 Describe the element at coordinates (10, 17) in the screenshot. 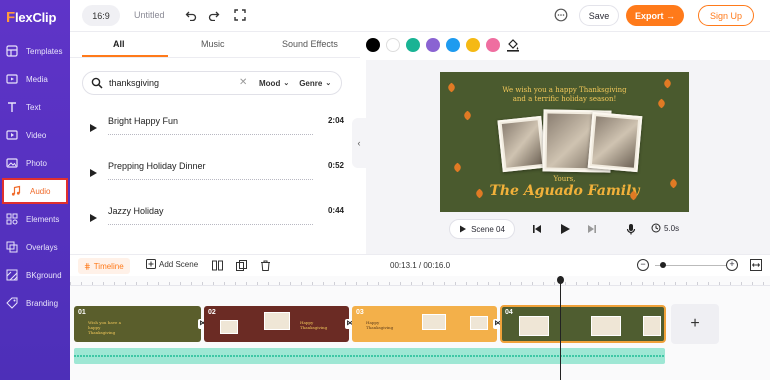

I see `logo-f-letter: F` at that location.